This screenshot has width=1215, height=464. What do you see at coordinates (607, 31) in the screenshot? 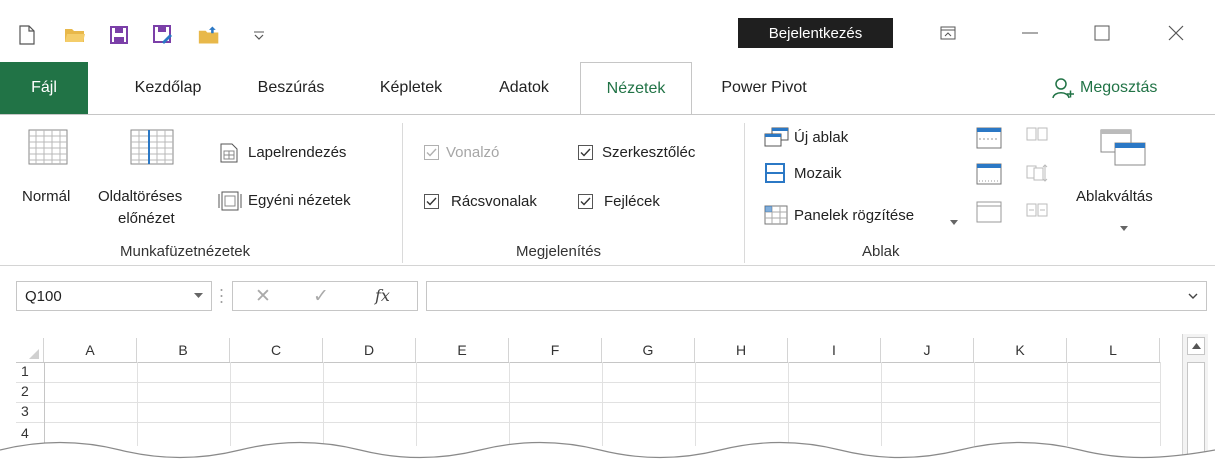
I see `title-bar: Bejelentkezés` at bounding box center [607, 31].